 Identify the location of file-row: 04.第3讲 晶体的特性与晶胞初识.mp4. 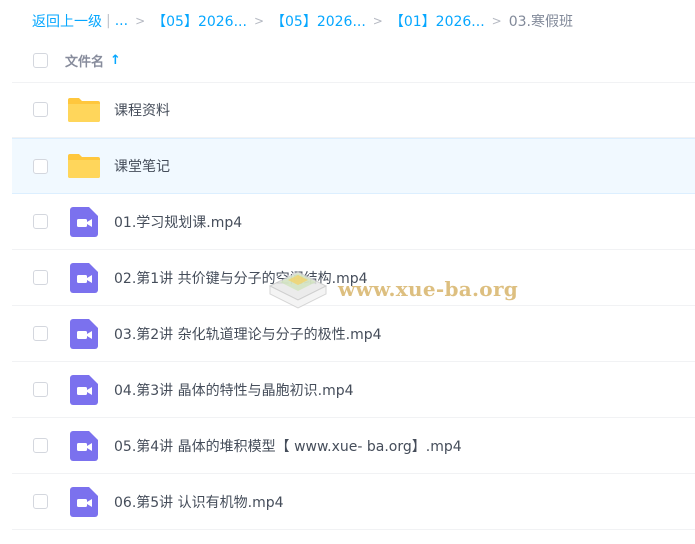
(353, 390).